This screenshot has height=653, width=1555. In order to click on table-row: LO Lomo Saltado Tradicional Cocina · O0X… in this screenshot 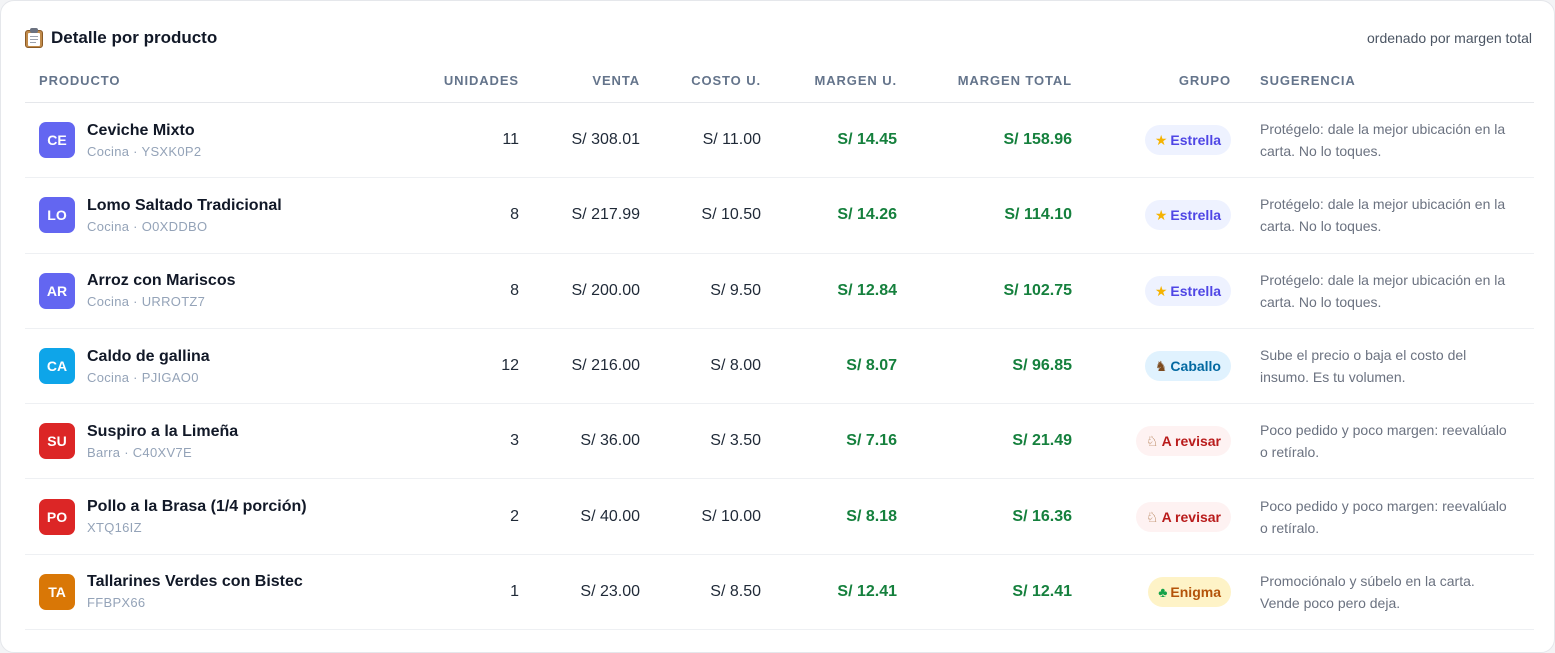, I will do `click(779, 216)`.